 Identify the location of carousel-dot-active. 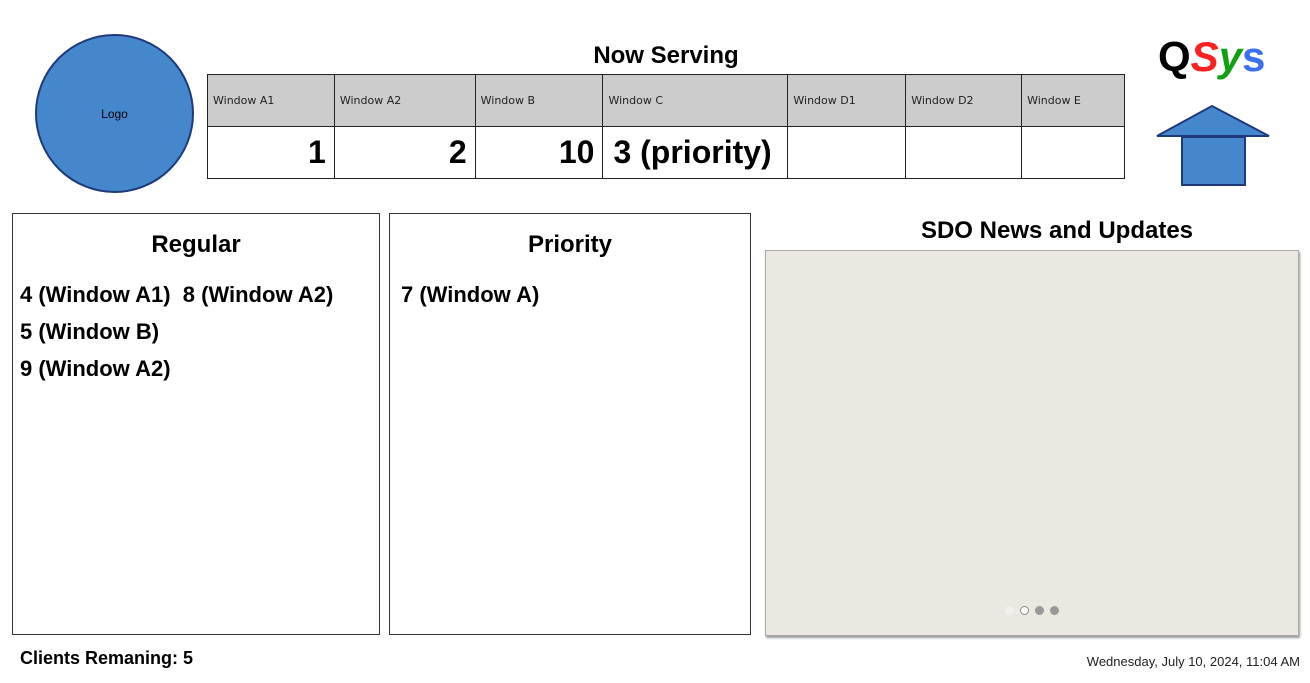
(1024, 610).